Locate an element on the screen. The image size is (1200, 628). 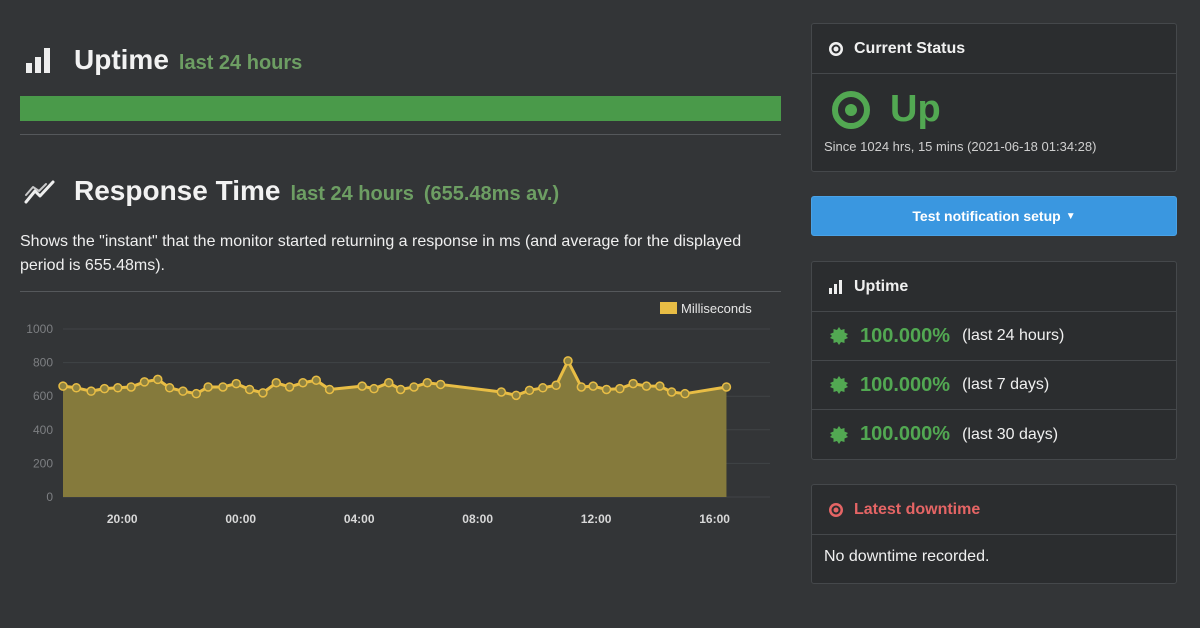
uptime-period: (last 24 hours) is located at coordinates (1013, 335).